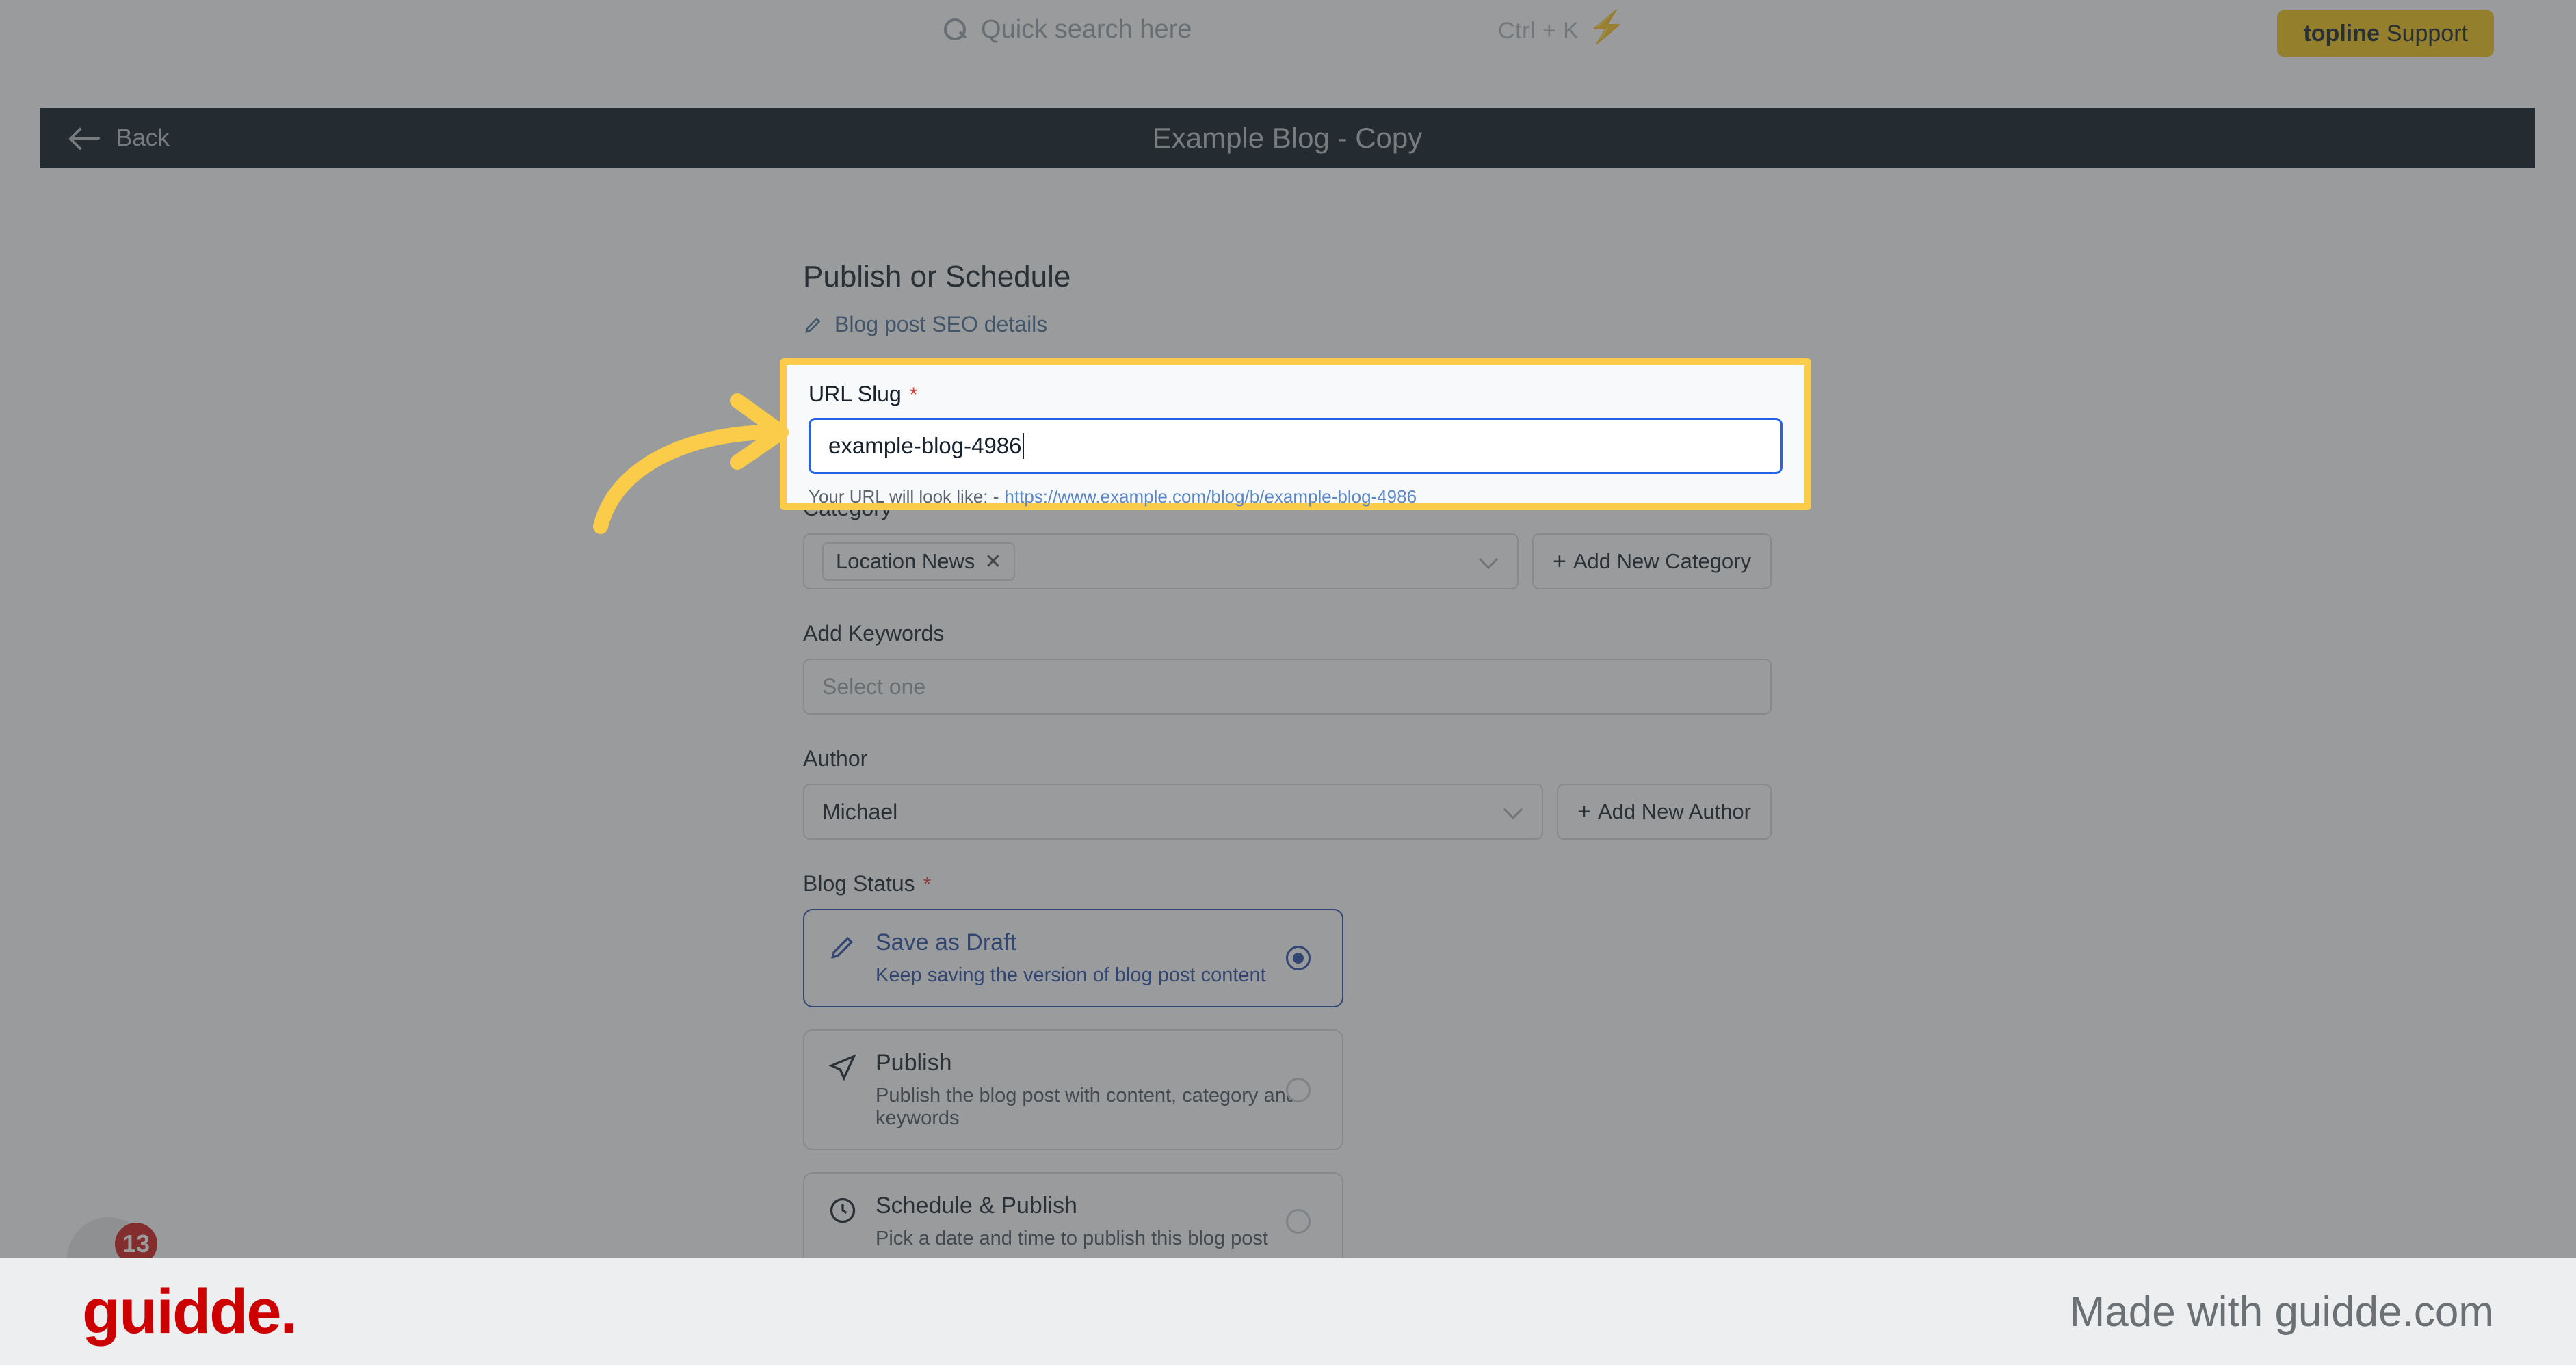 Image resolution: width=2576 pixels, height=1365 pixels. Describe the element at coordinates (937, 276) in the screenshot. I see `section-title: Publish or Schedule` at that location.